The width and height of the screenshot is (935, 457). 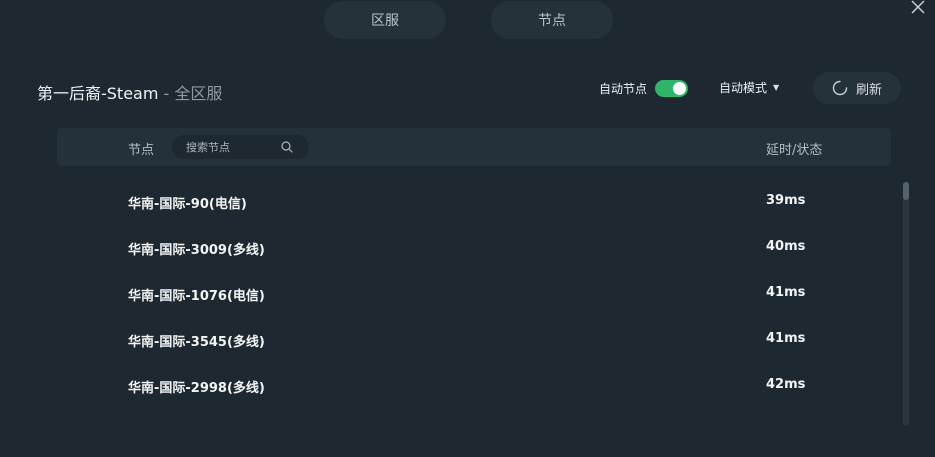 What do you see at coordinates (868, 90) in the screenshot?
I see `refresh-label: 刷新` at bounding box center [868, 90].